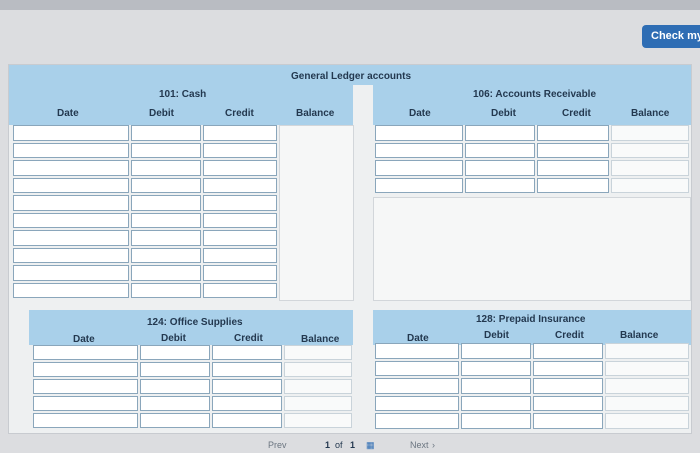  I want to click on next-button: Next, so click(419, 445).